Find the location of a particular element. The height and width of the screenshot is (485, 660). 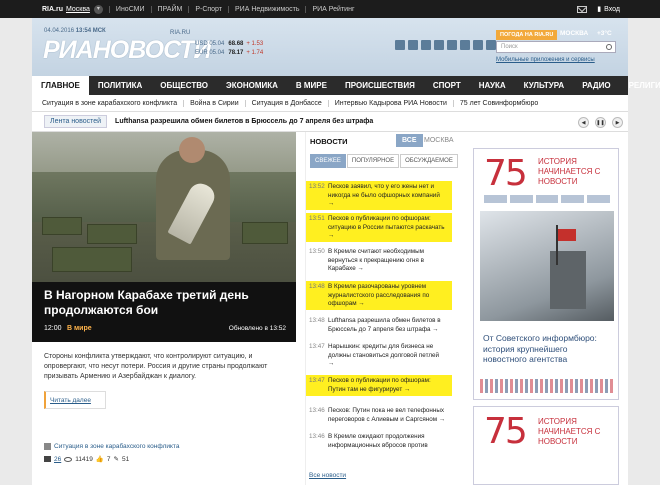

nav-politics: ПОЛИТИКА is located at coordinates (120, 85).